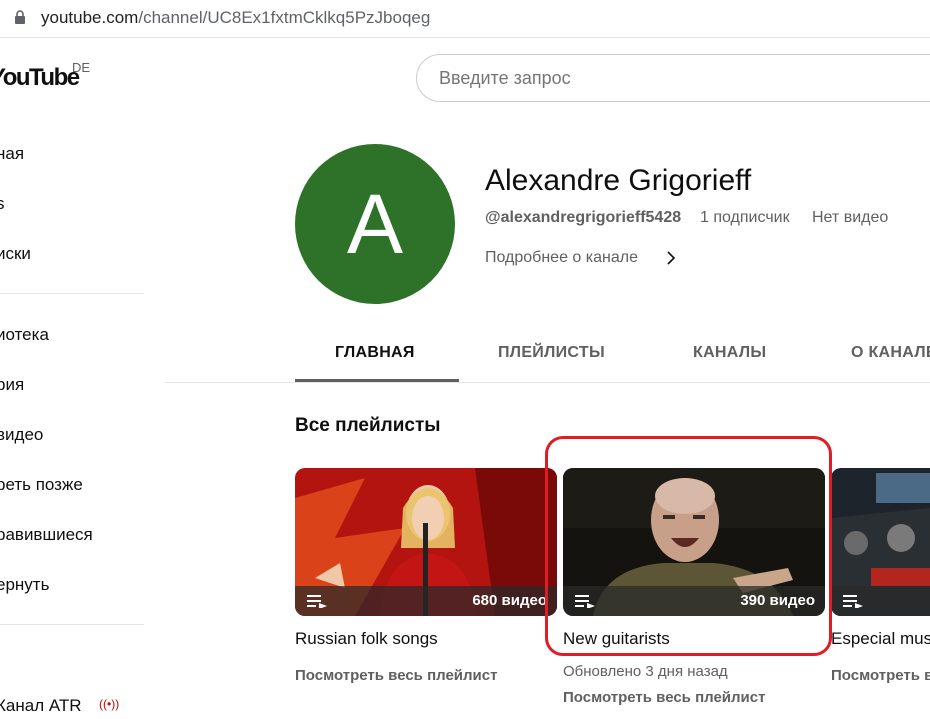 The image size is (930, 719). Describe the element at coordinates (2, 204) in the screenshot. I see `sidebar-item-shorts: s` at that location.